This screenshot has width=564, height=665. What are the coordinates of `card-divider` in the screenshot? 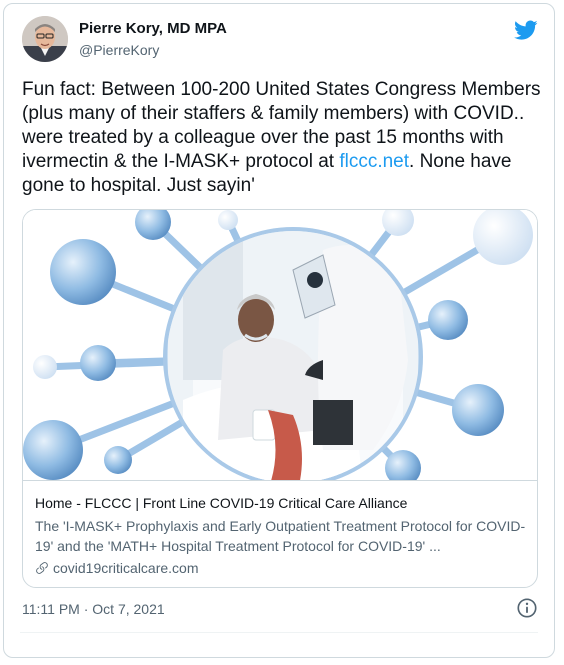 It's located at (280, 480).